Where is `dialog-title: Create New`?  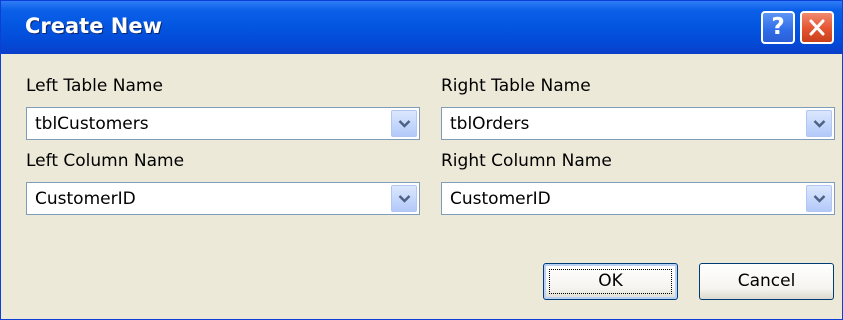
dialog-title: Create New is located at coordinates (93, 26).